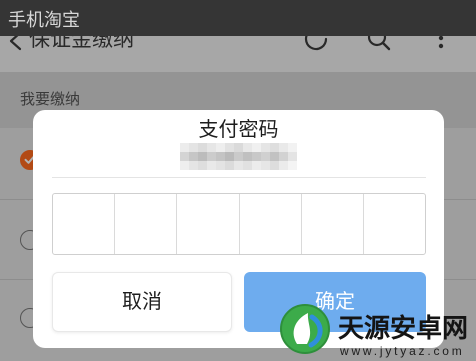 The image size is (476, 361). Describe the element at coordinates (335, 302) in the screenshot. I see `confirm-button: 确定` at that location.